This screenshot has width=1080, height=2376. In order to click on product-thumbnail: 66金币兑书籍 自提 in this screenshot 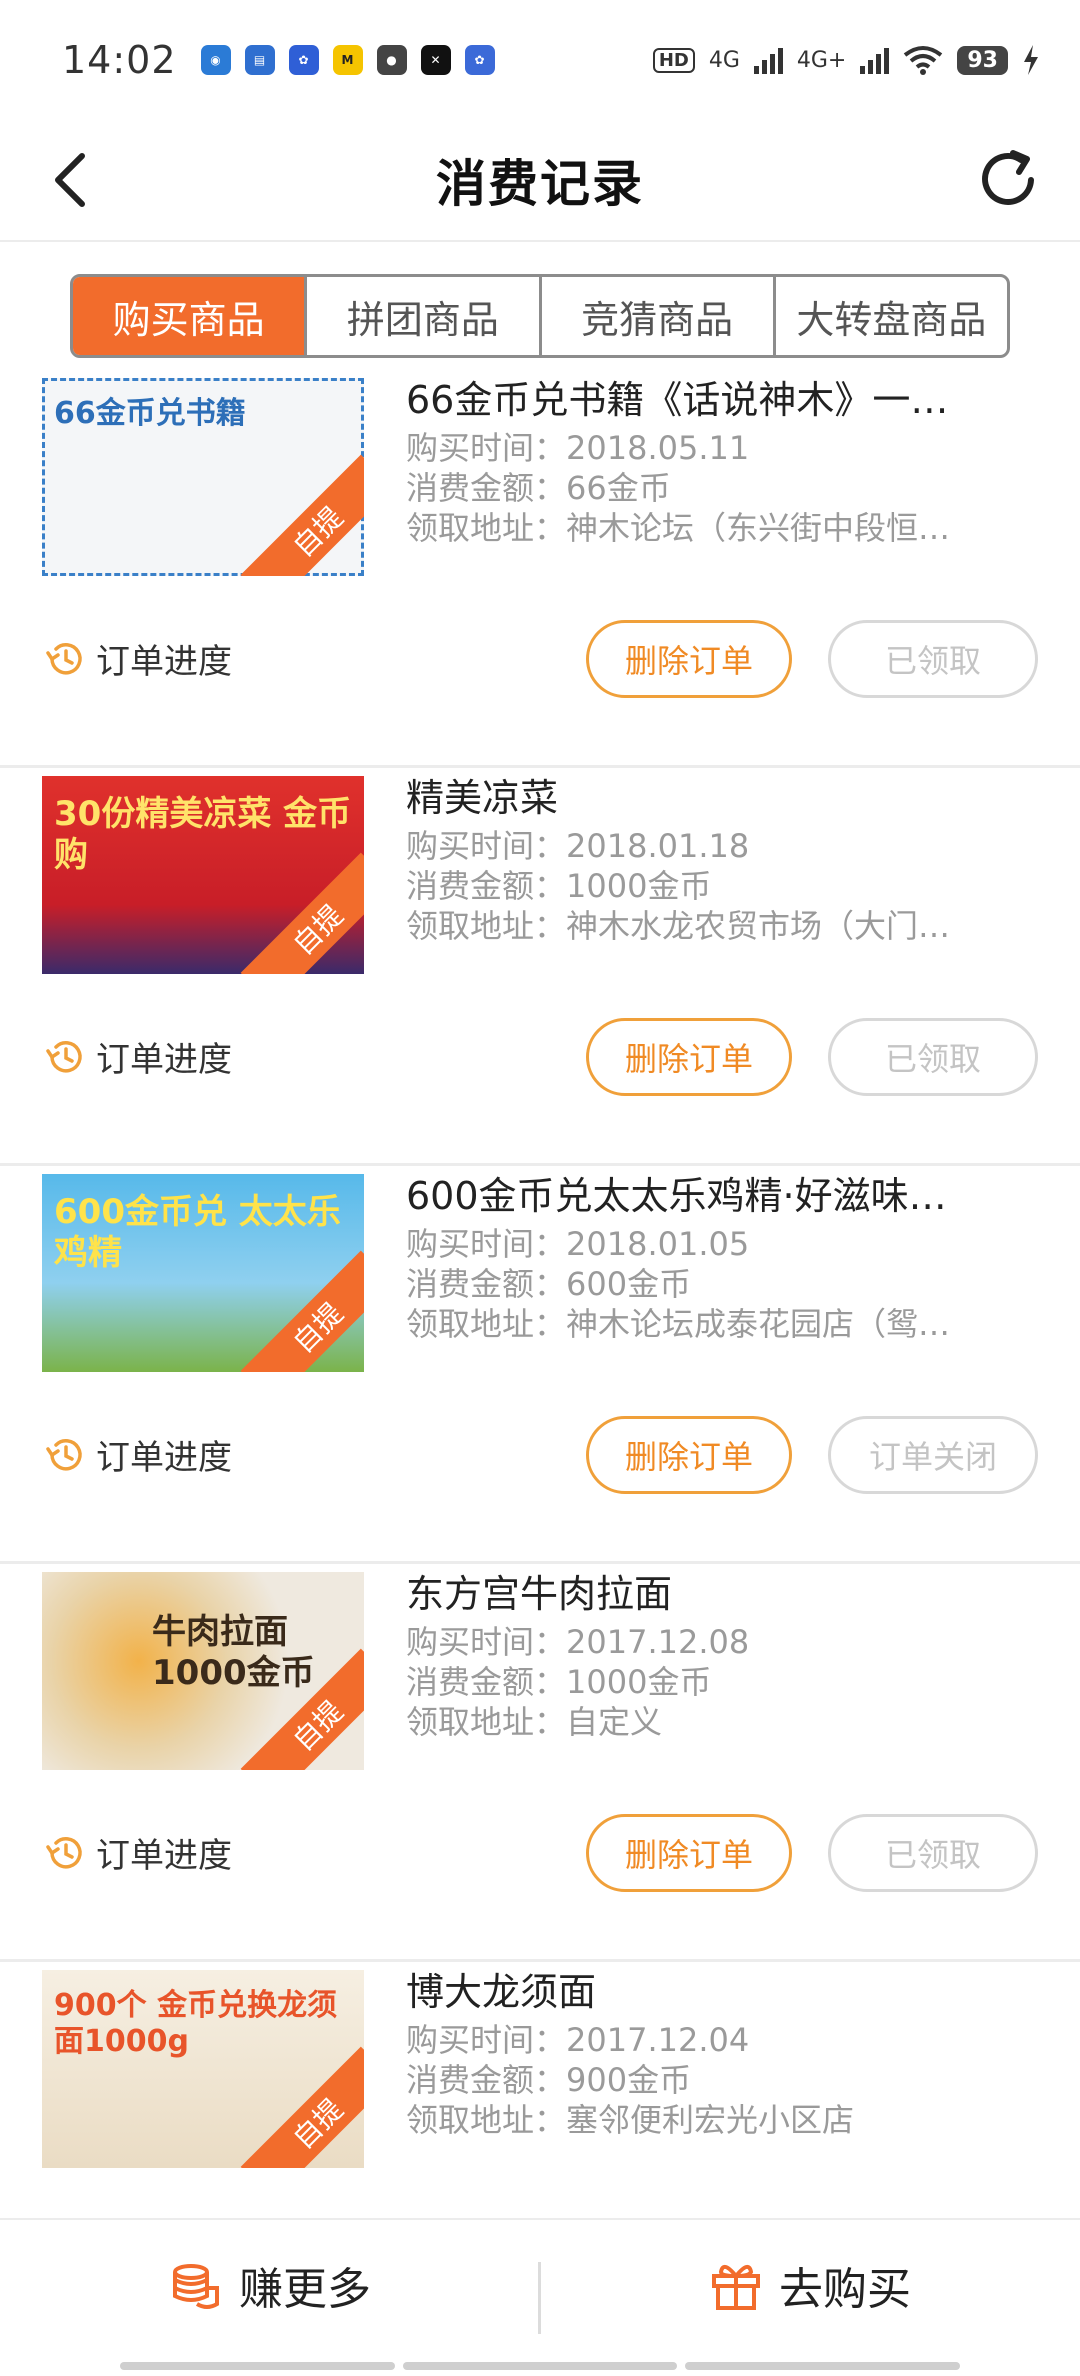, I will do `click(203, 477)`.